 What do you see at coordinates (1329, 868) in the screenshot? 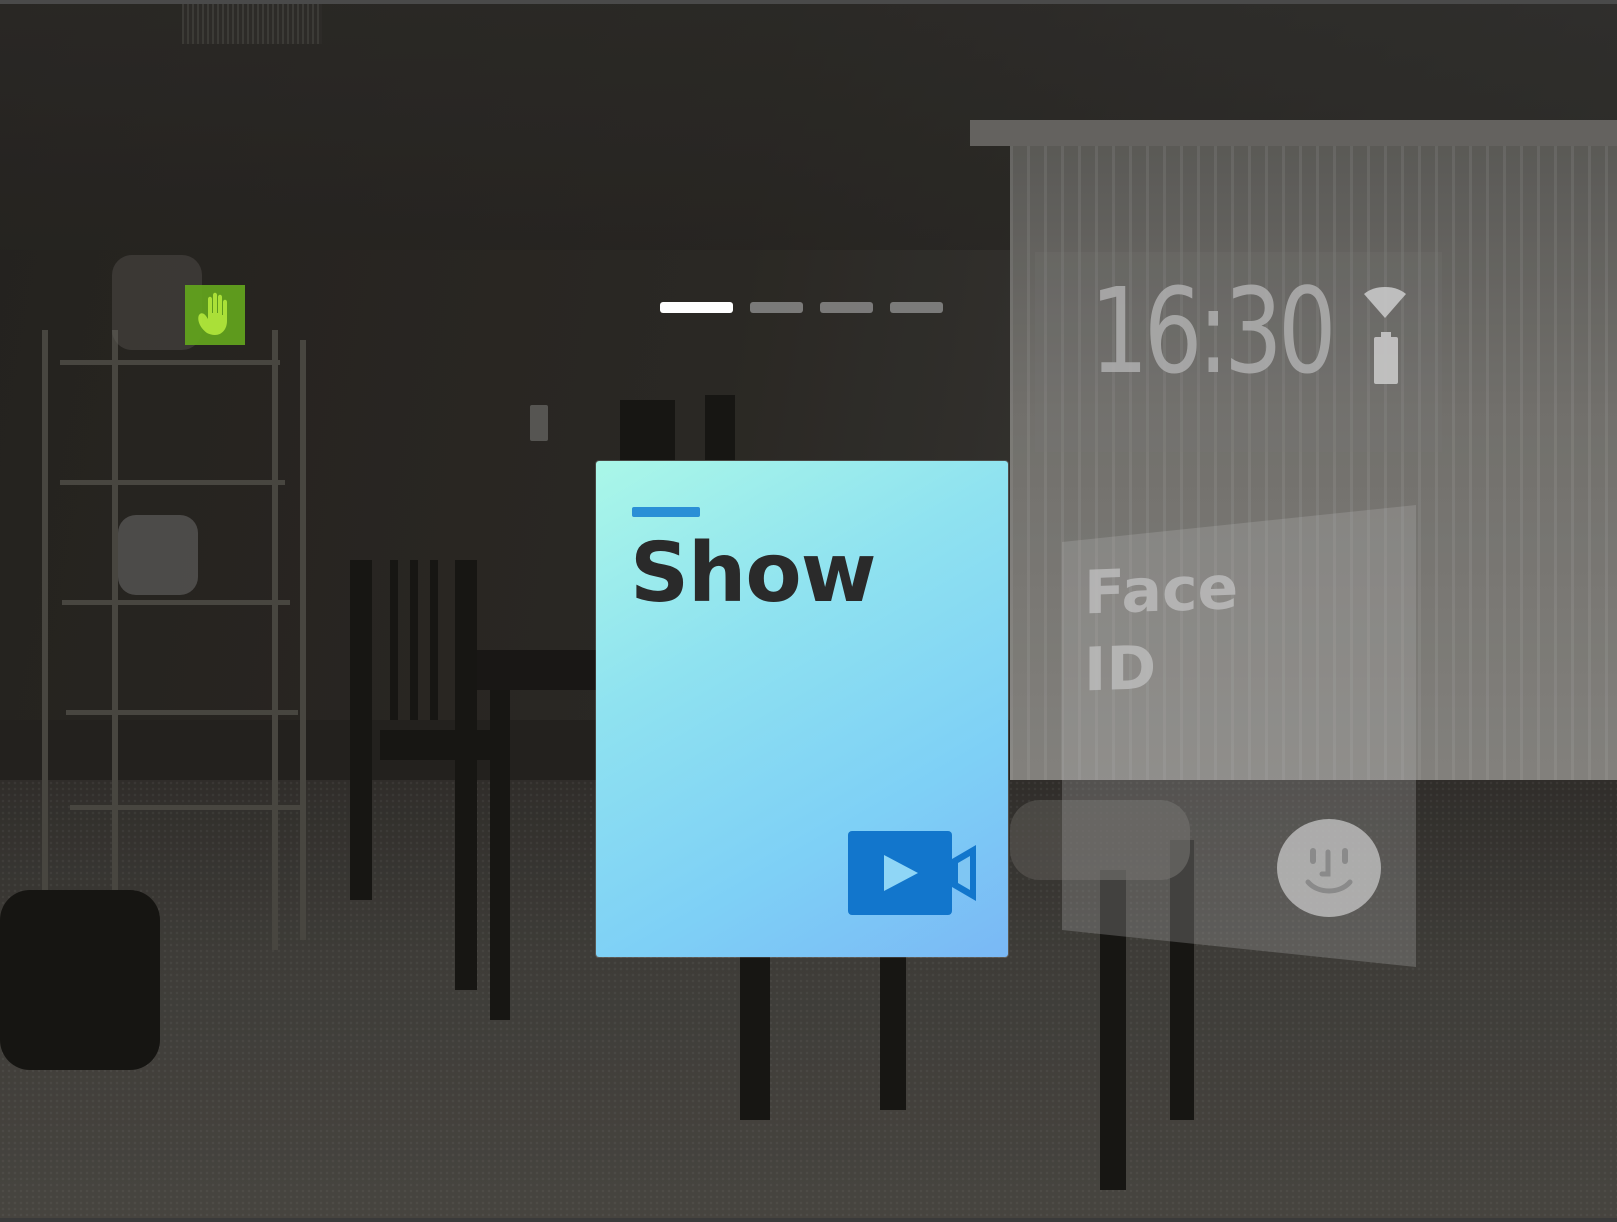
I see `face-icon` at bounding box center [1329, 868].